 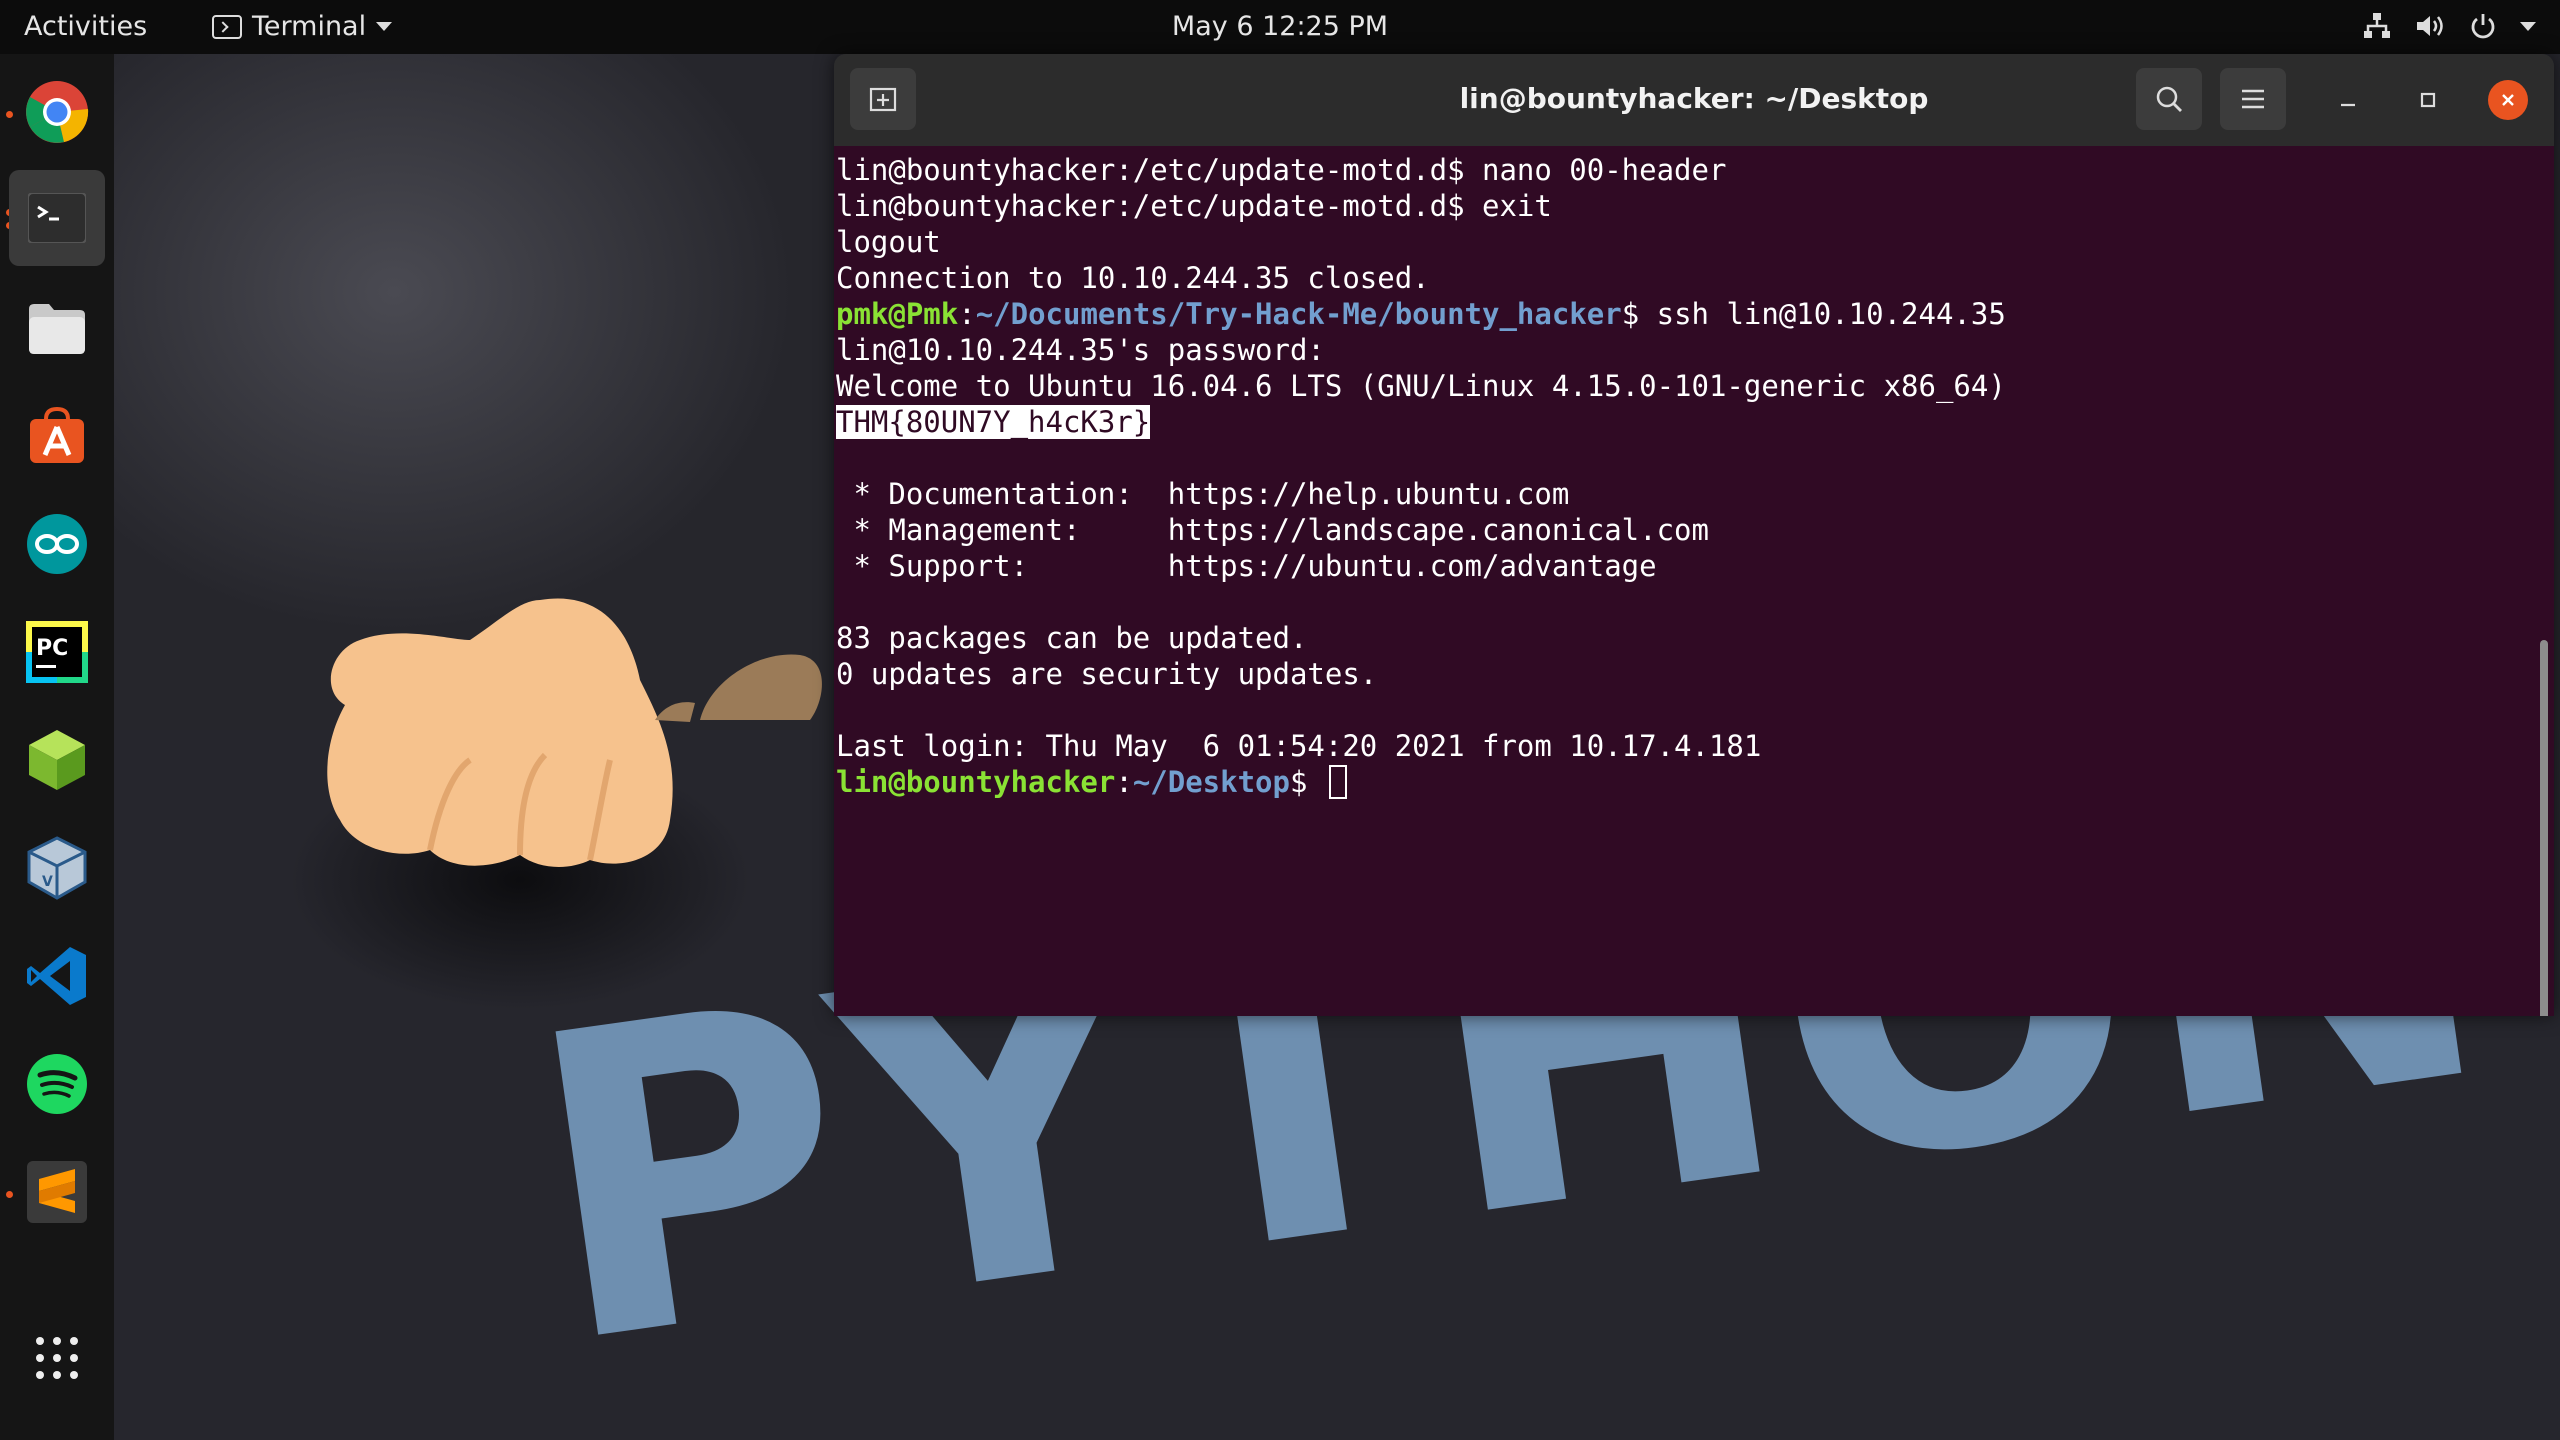 I want to click on selected-flag-text: THM{80UN7Y_h4cK3r}, so click(x=993, y=422).